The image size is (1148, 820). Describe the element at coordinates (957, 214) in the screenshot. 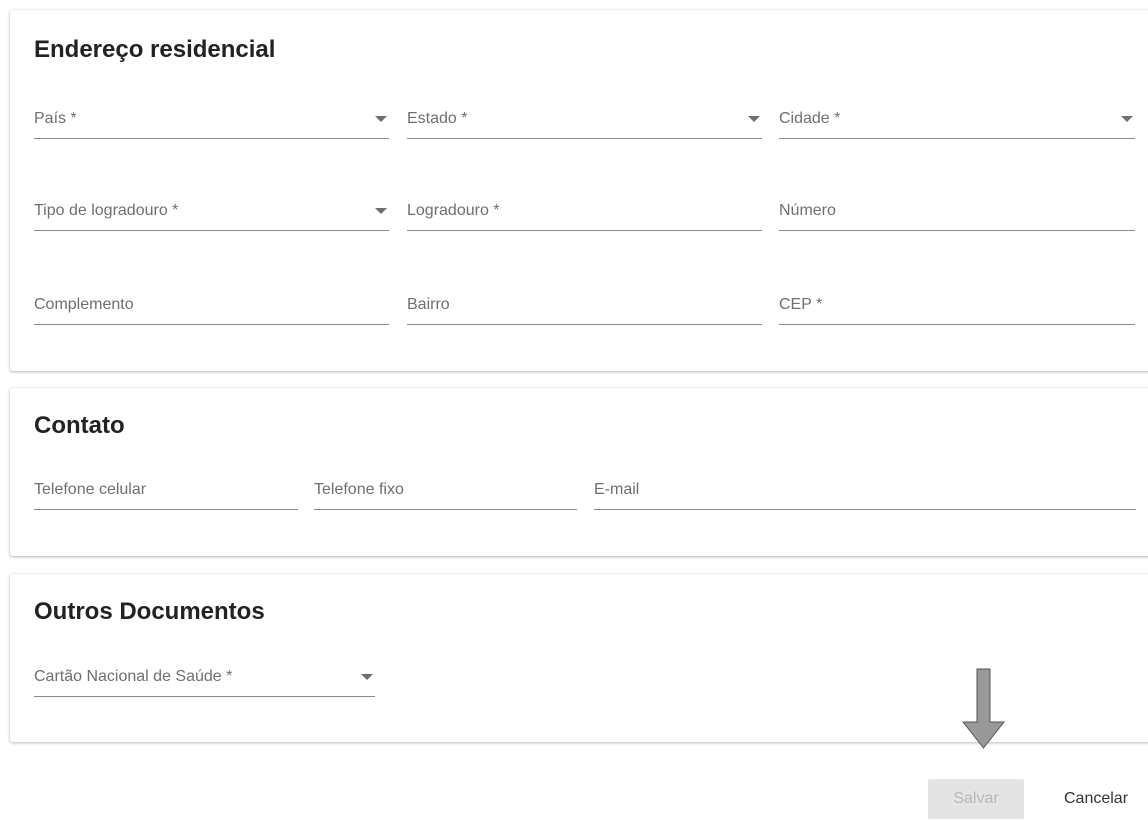

I see `number-input: Número` at that location.